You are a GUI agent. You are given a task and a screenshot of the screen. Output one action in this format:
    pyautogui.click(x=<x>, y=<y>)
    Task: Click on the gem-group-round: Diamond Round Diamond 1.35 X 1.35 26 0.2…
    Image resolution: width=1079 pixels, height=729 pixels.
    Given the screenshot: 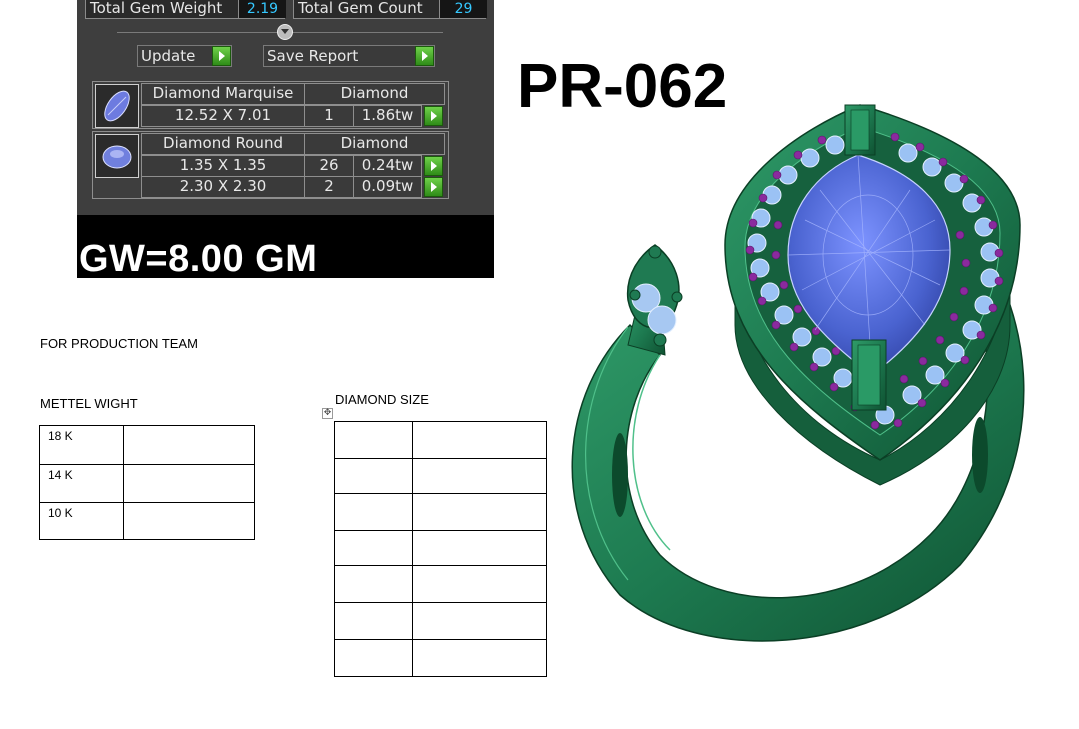 What is the action you would take?
    pyautogui.click(x=270, y=165)
    